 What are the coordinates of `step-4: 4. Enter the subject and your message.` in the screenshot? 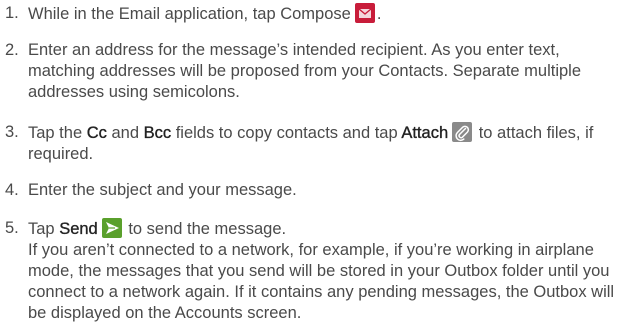 It's located at (315, 190).